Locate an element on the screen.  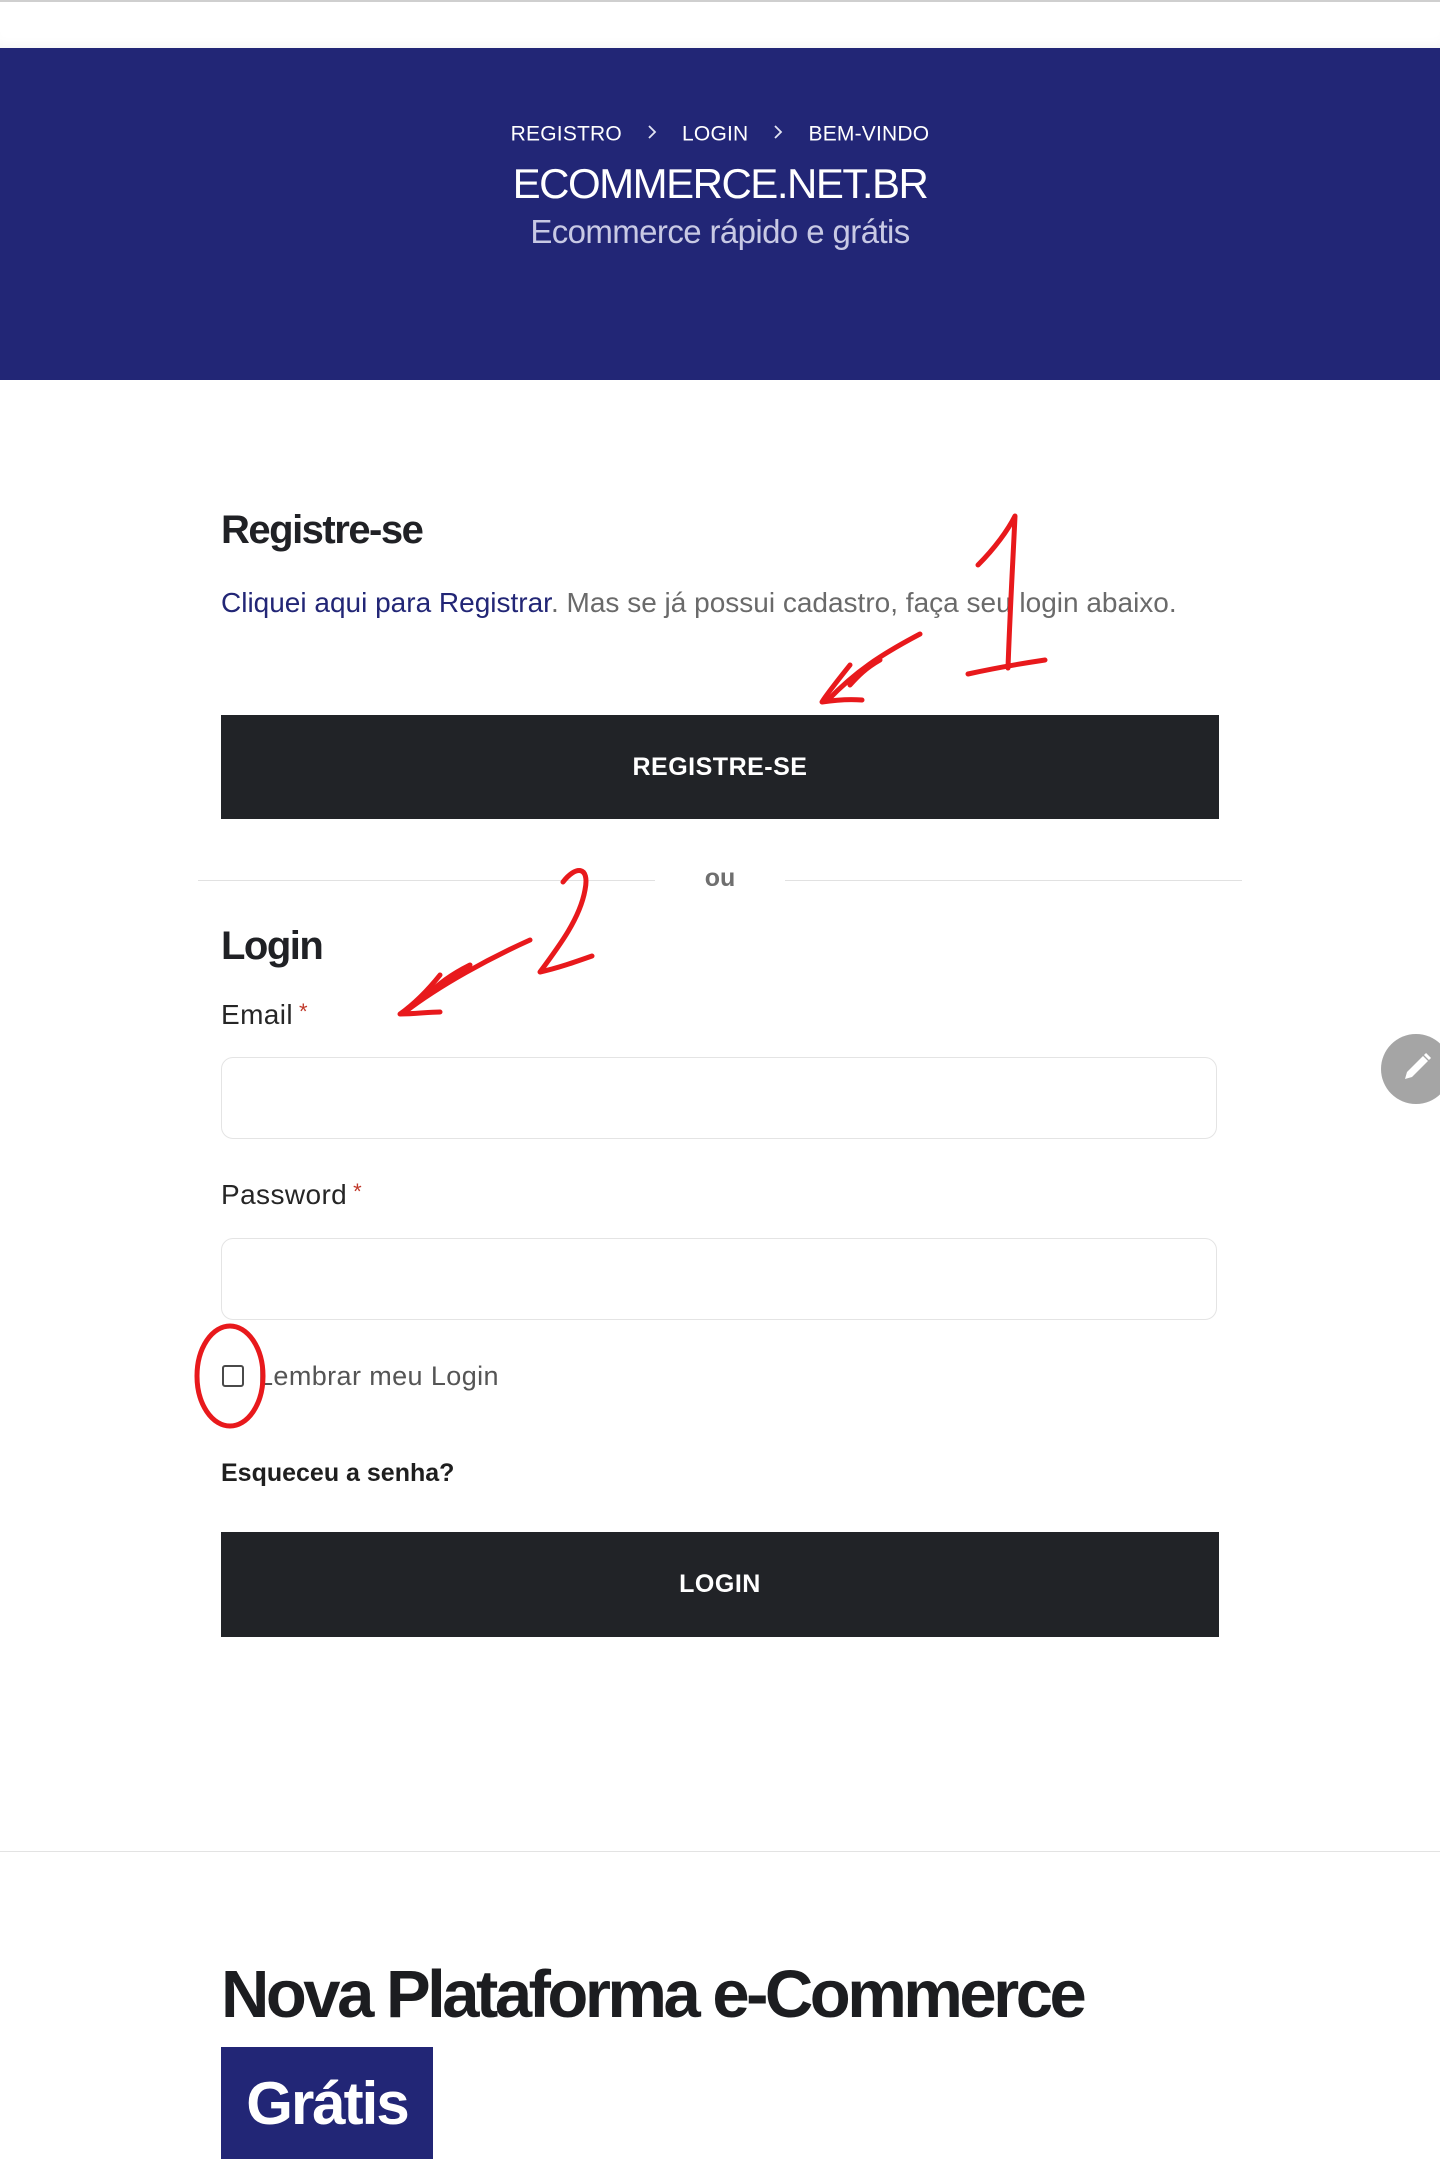
remember-checkbox is located at coordinates (233, 1376).